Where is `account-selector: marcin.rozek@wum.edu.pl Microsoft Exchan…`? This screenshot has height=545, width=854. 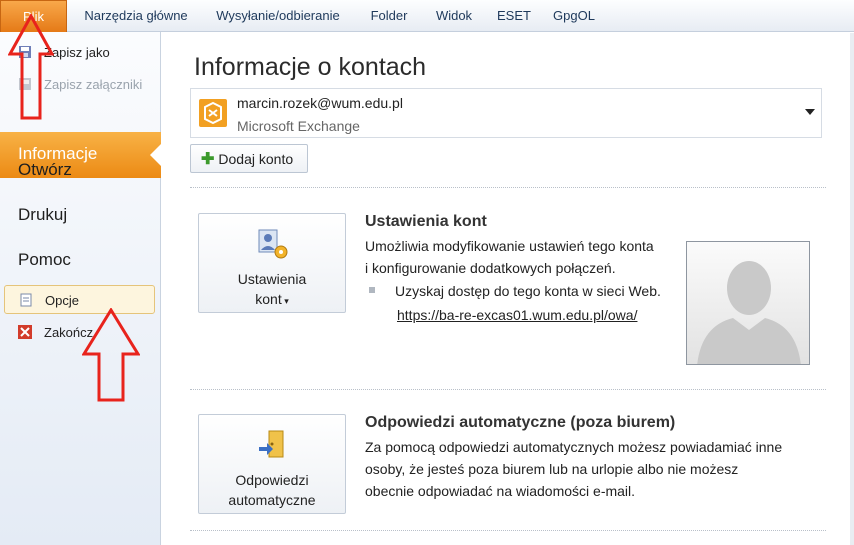
account-selector: marcin.rozek@wum.edu.pl Microsoft Exchan… is located at coordinates (506, 113).